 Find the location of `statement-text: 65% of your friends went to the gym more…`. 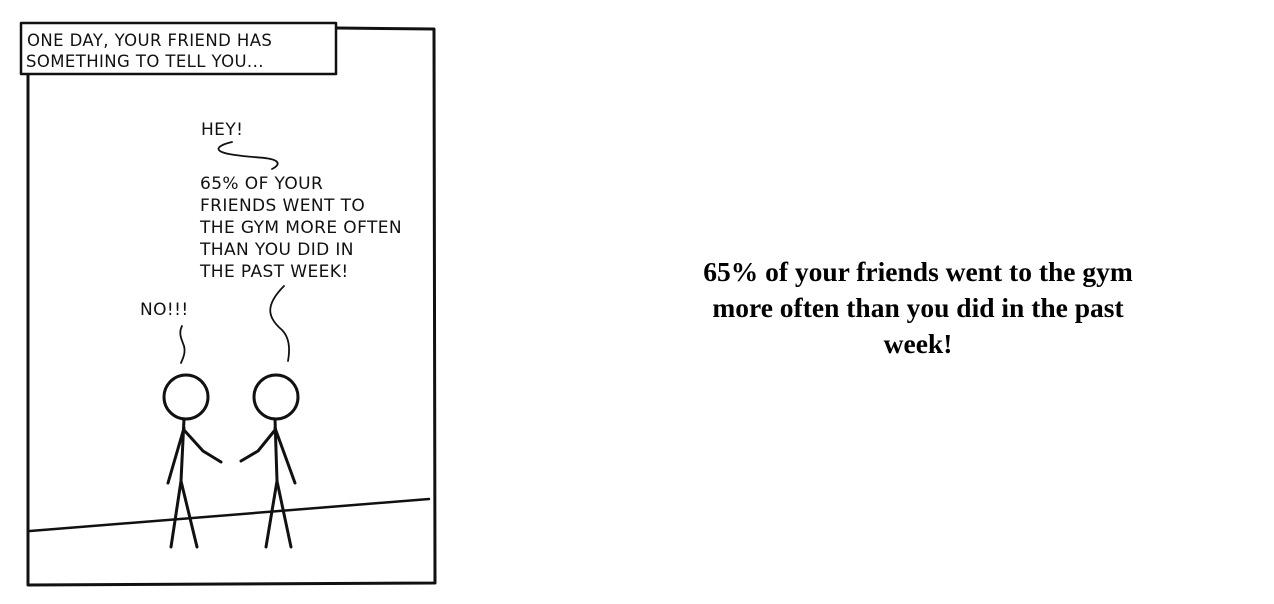

statement-text: 65% of your friends went to the gym more… is located at coordinates (918, 307).